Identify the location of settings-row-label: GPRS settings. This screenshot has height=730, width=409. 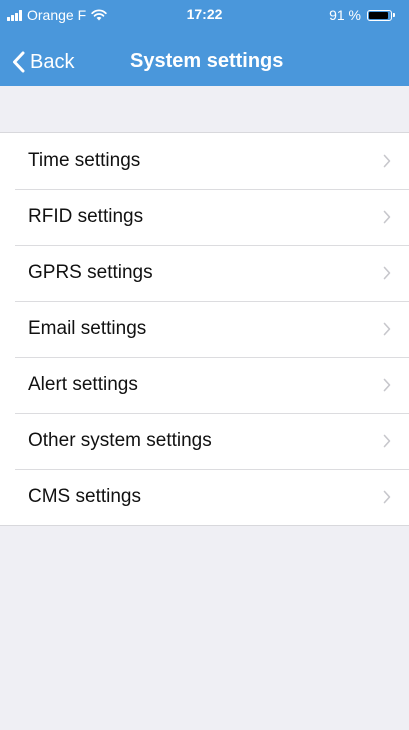
(90, 272).